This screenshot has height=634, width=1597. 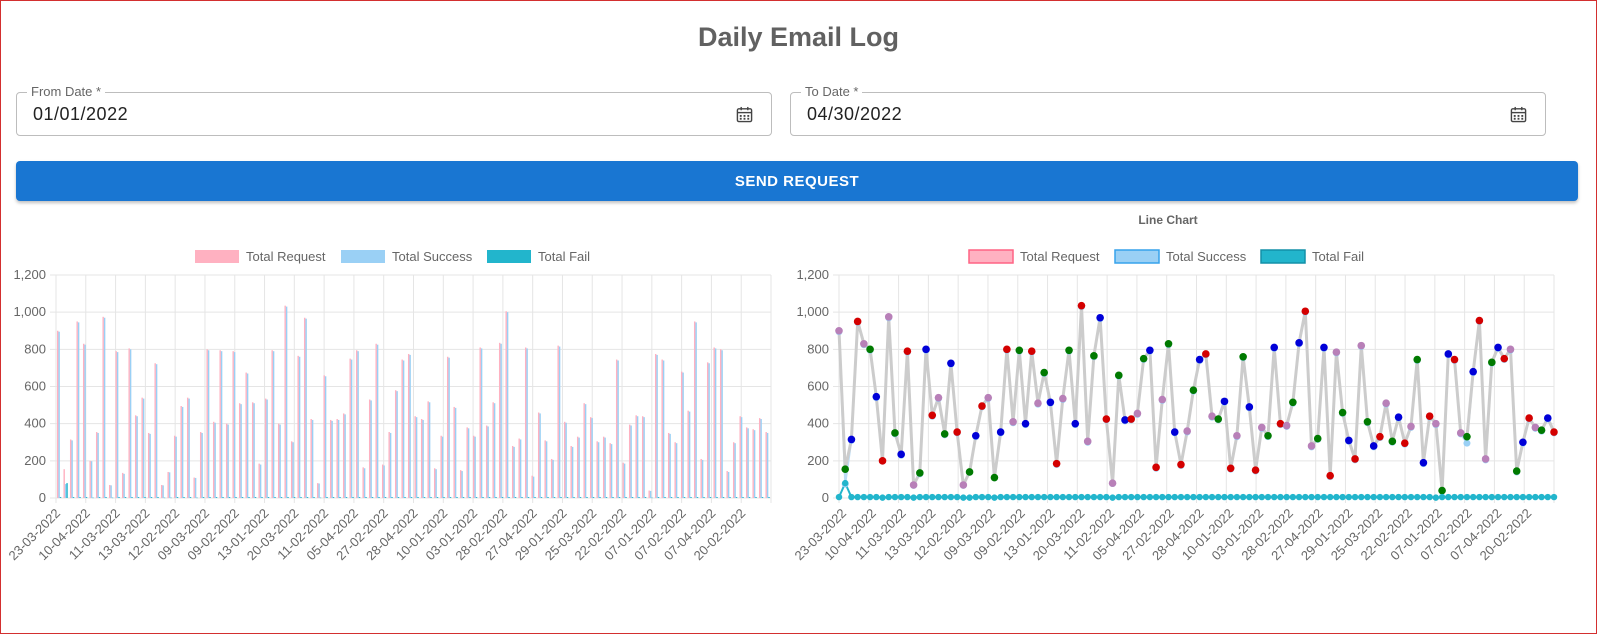 I want to click on point-success, so click(x=1467, y=443).